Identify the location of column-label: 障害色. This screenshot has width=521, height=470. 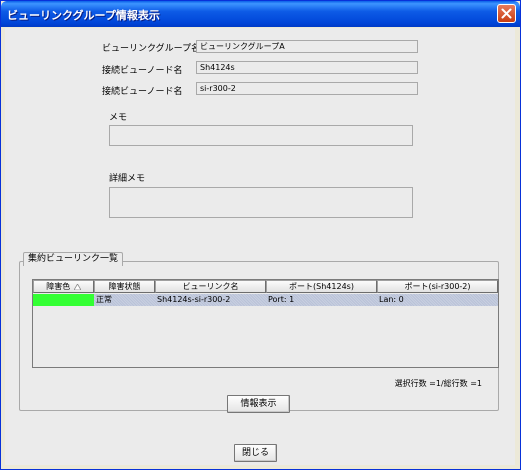
(58, 286).